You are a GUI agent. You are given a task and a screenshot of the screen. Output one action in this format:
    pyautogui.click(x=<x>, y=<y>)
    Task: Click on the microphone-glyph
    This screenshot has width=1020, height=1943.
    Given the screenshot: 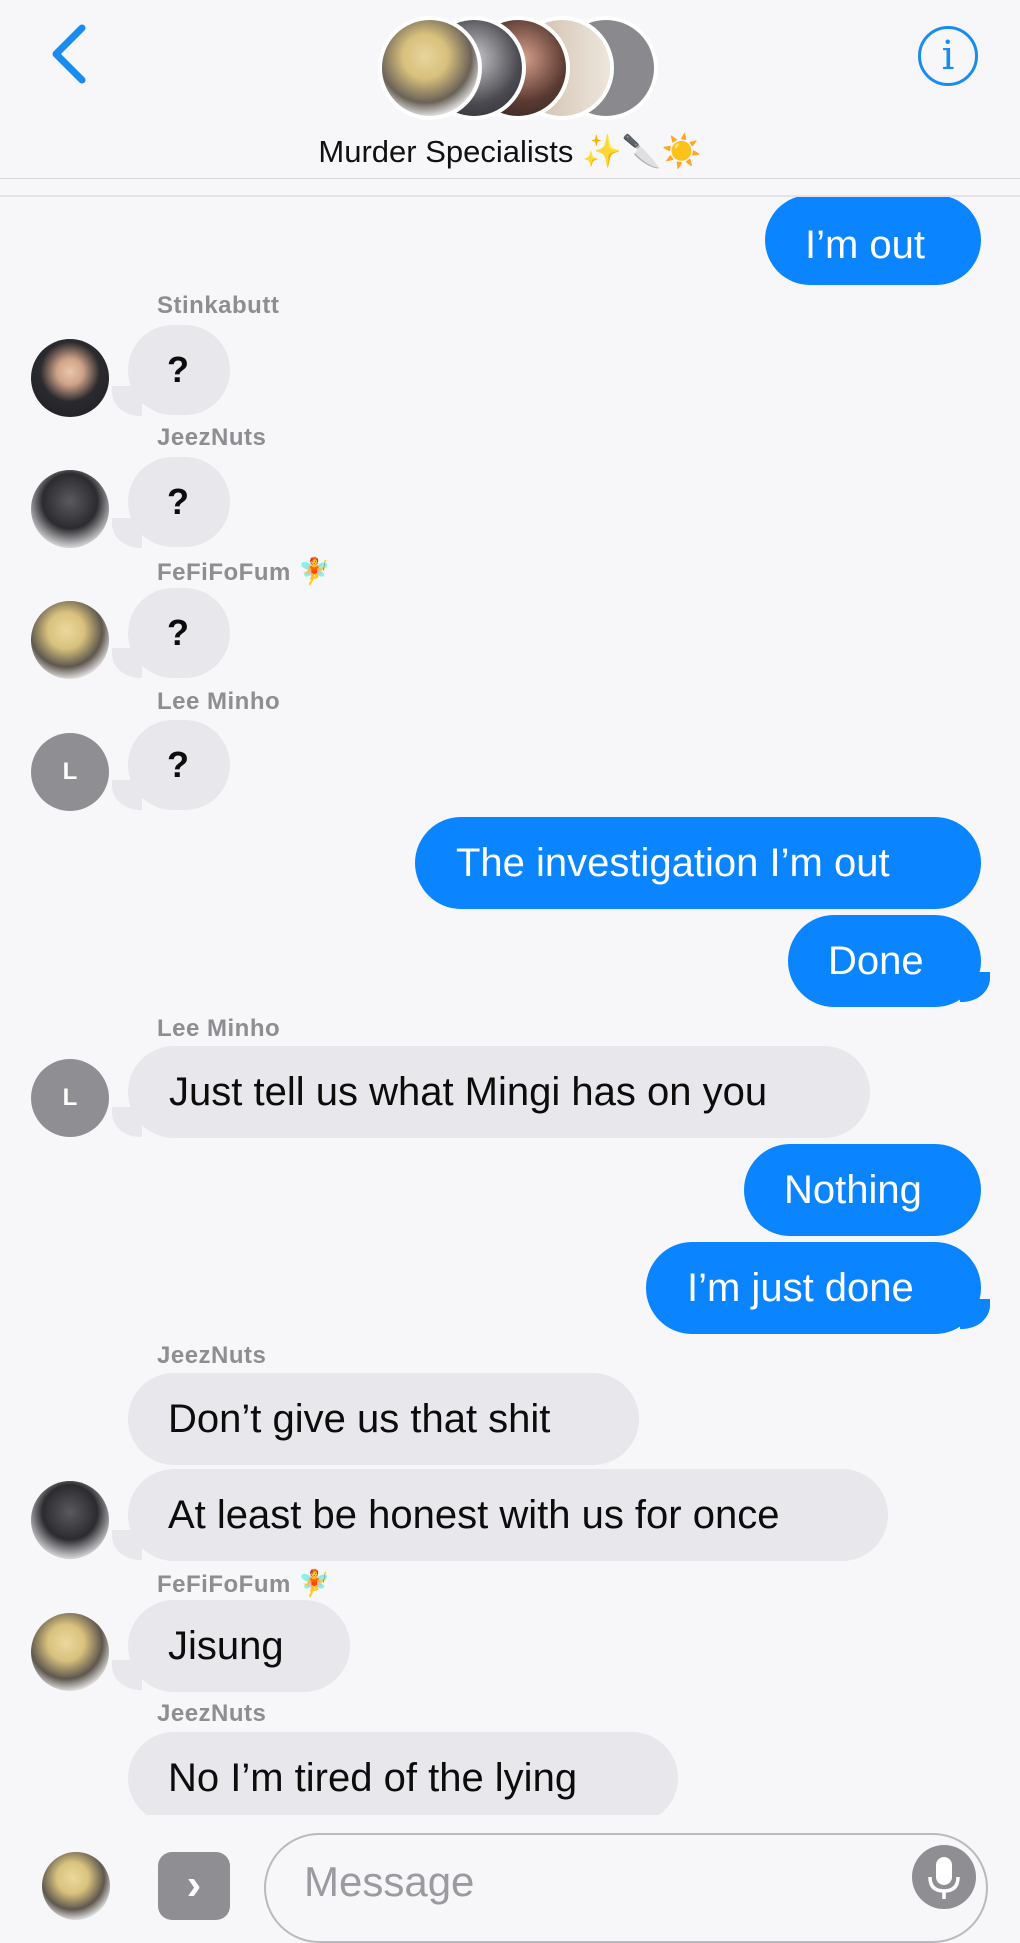 What is the action you would take?
    pyautogui.click(x=944, y=1878)
    